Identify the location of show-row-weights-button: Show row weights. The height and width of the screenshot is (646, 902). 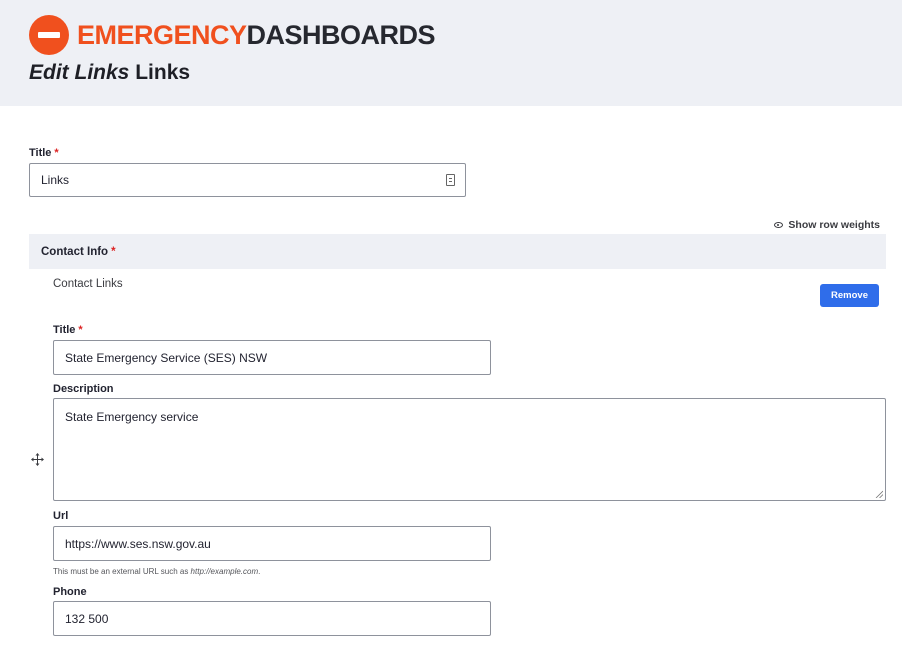
(827, 225).